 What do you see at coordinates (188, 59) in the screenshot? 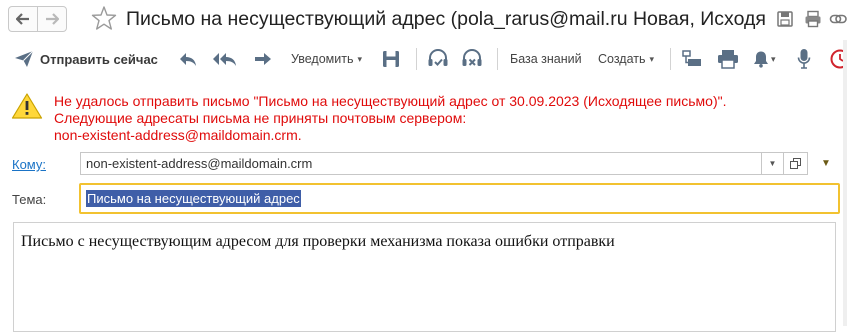
I see `reply-icon` at bounding box center [188, 59].